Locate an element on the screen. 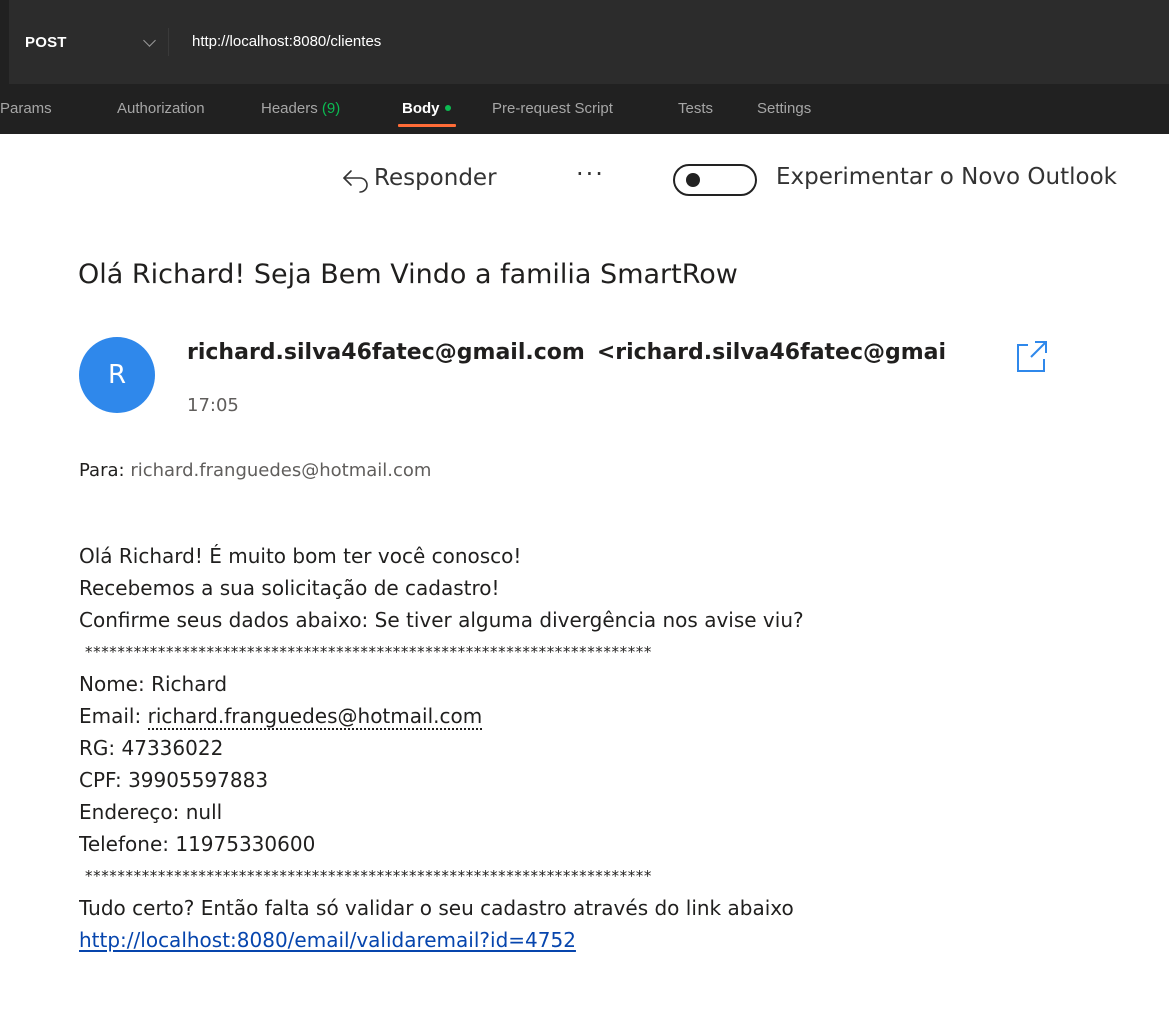 The image size is (1169, 1017). tab-settings: Settings is located at coordinates (784, 109).